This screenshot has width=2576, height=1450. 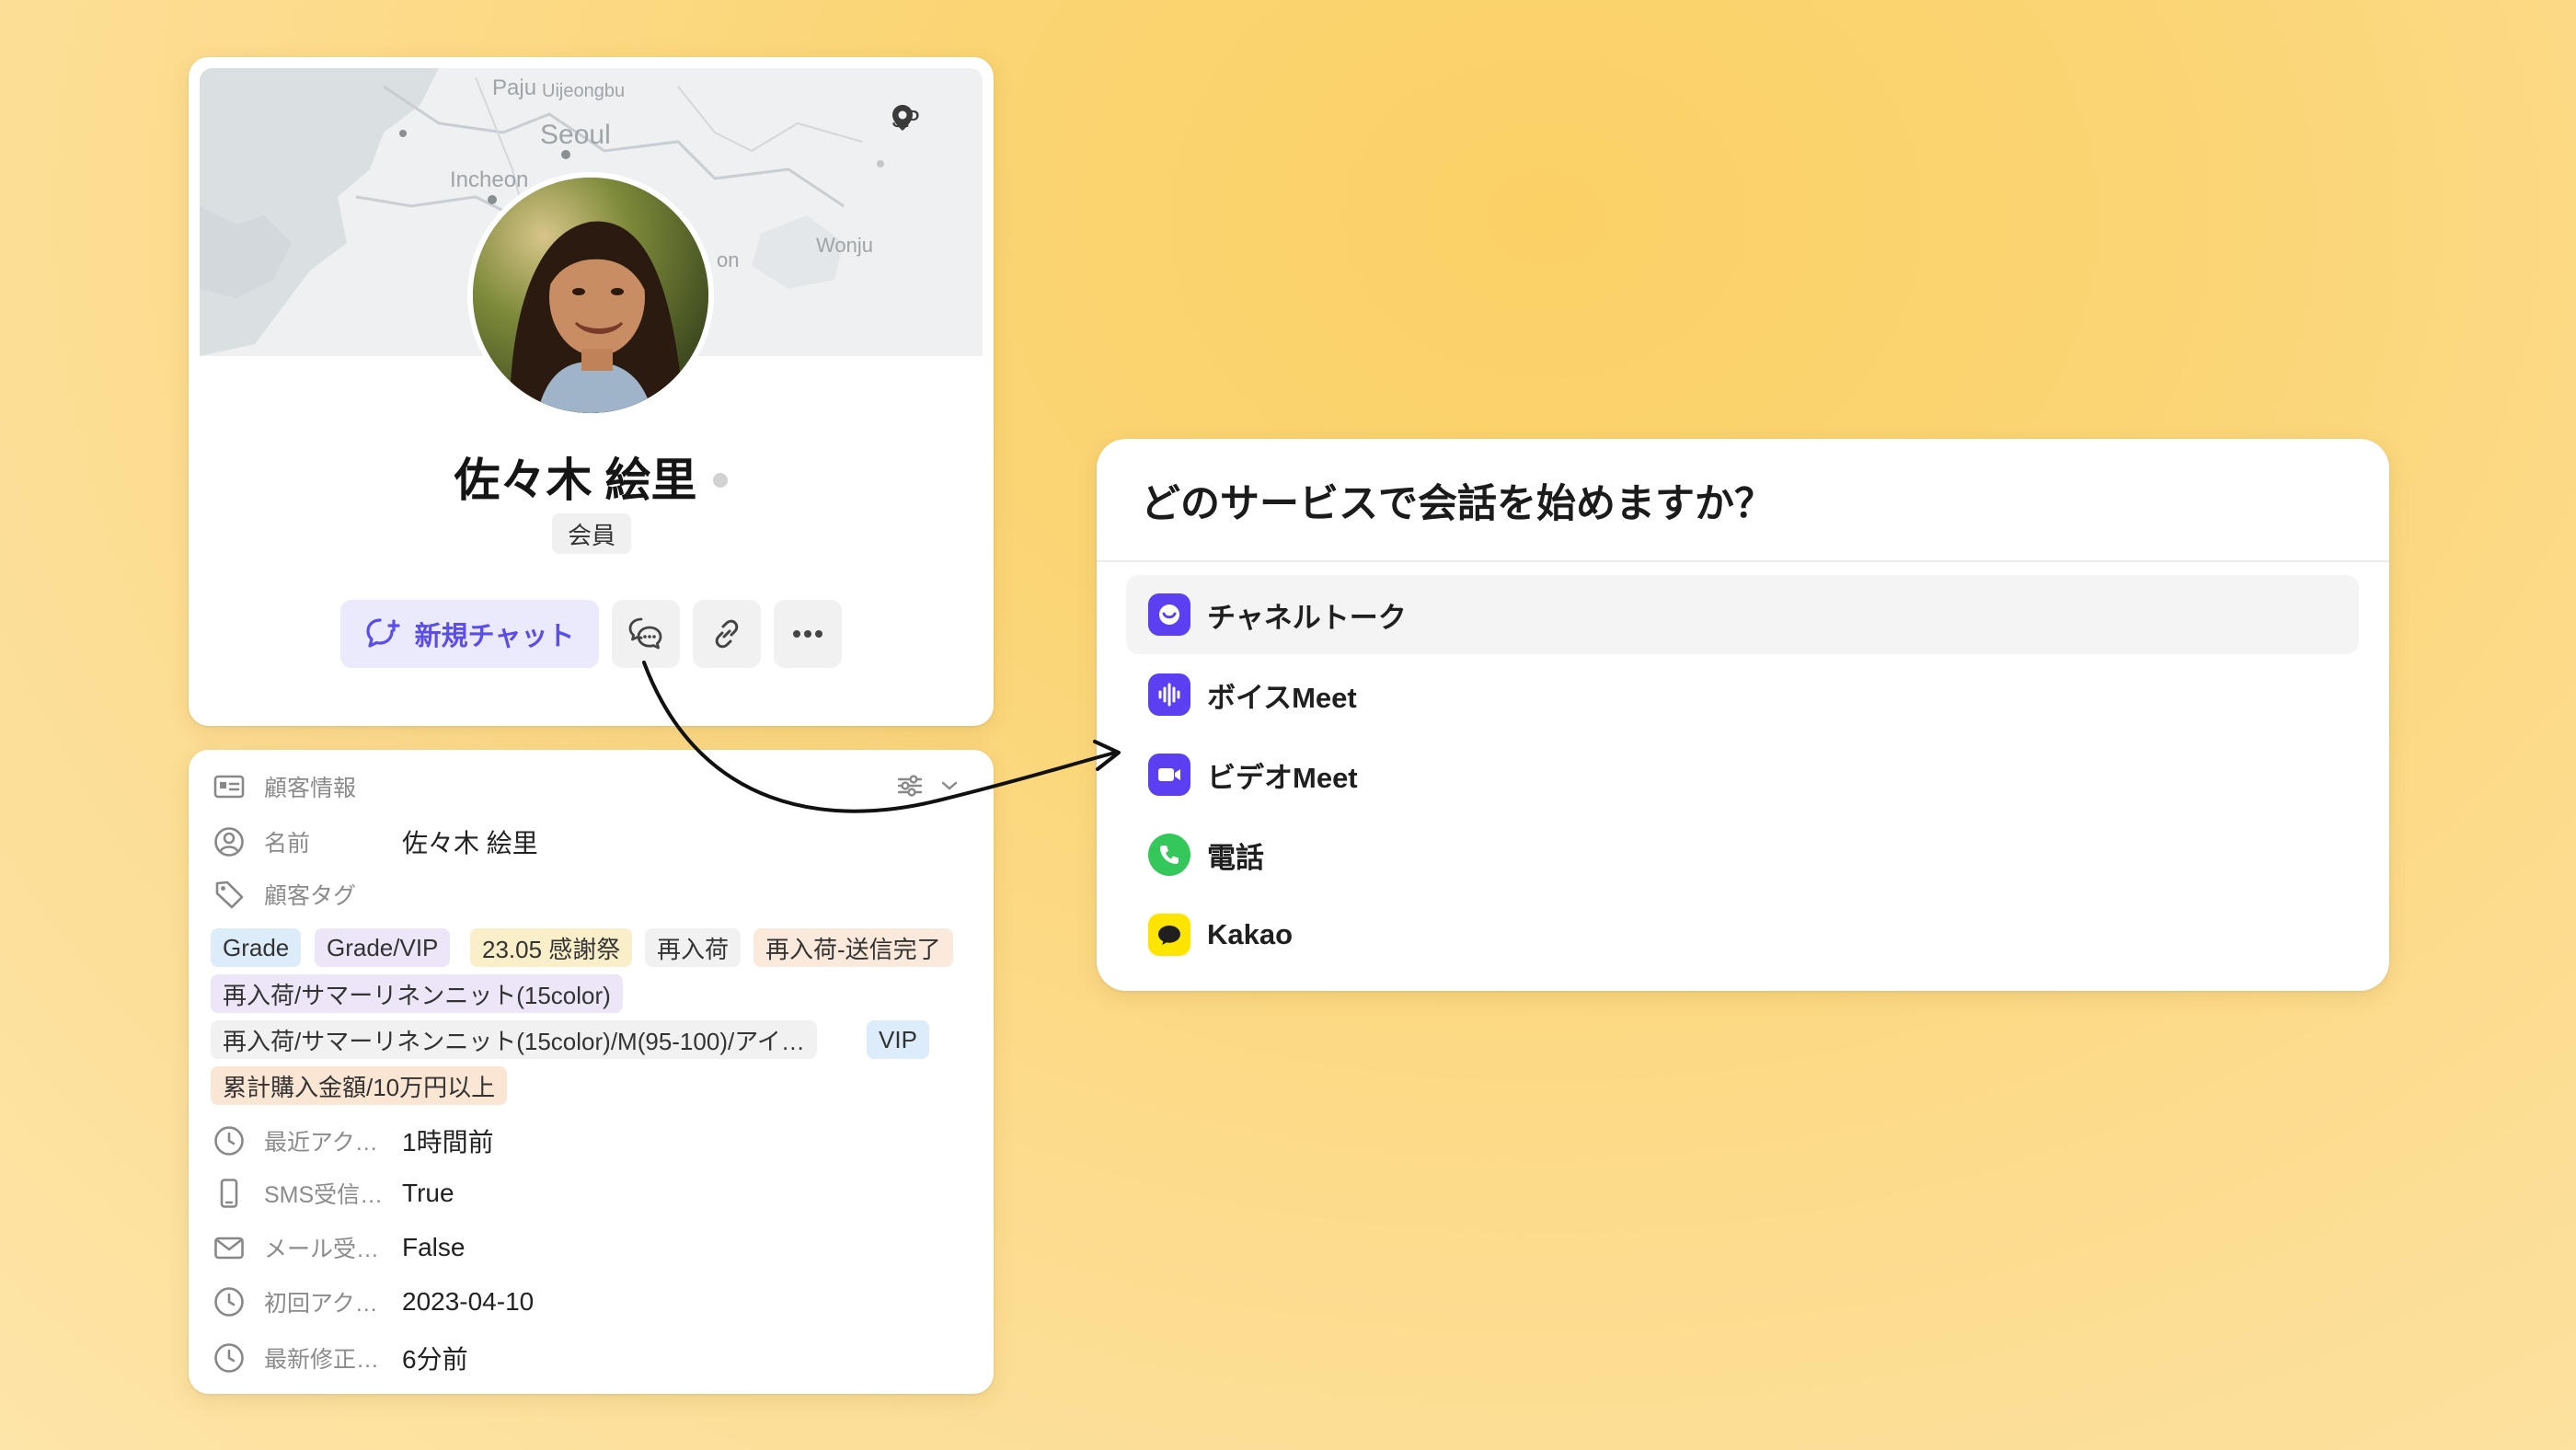 What do you see at coordinates (551, 948) in the screenshot?
I see `customer-tag: 23.05 感謝祭` at bounding box center [551, 948].